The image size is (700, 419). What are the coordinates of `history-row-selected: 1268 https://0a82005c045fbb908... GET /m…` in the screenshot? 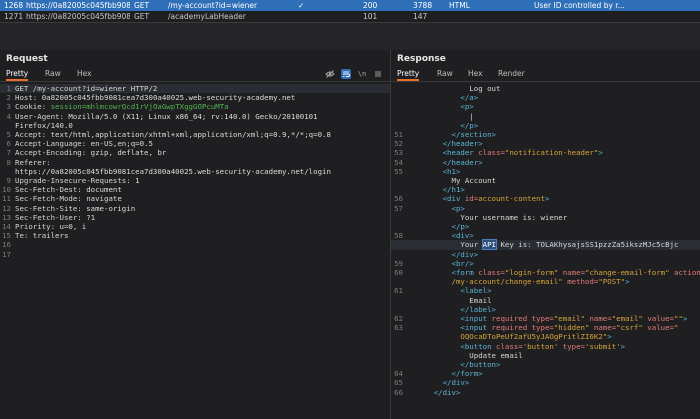 It's located at (350, 5).